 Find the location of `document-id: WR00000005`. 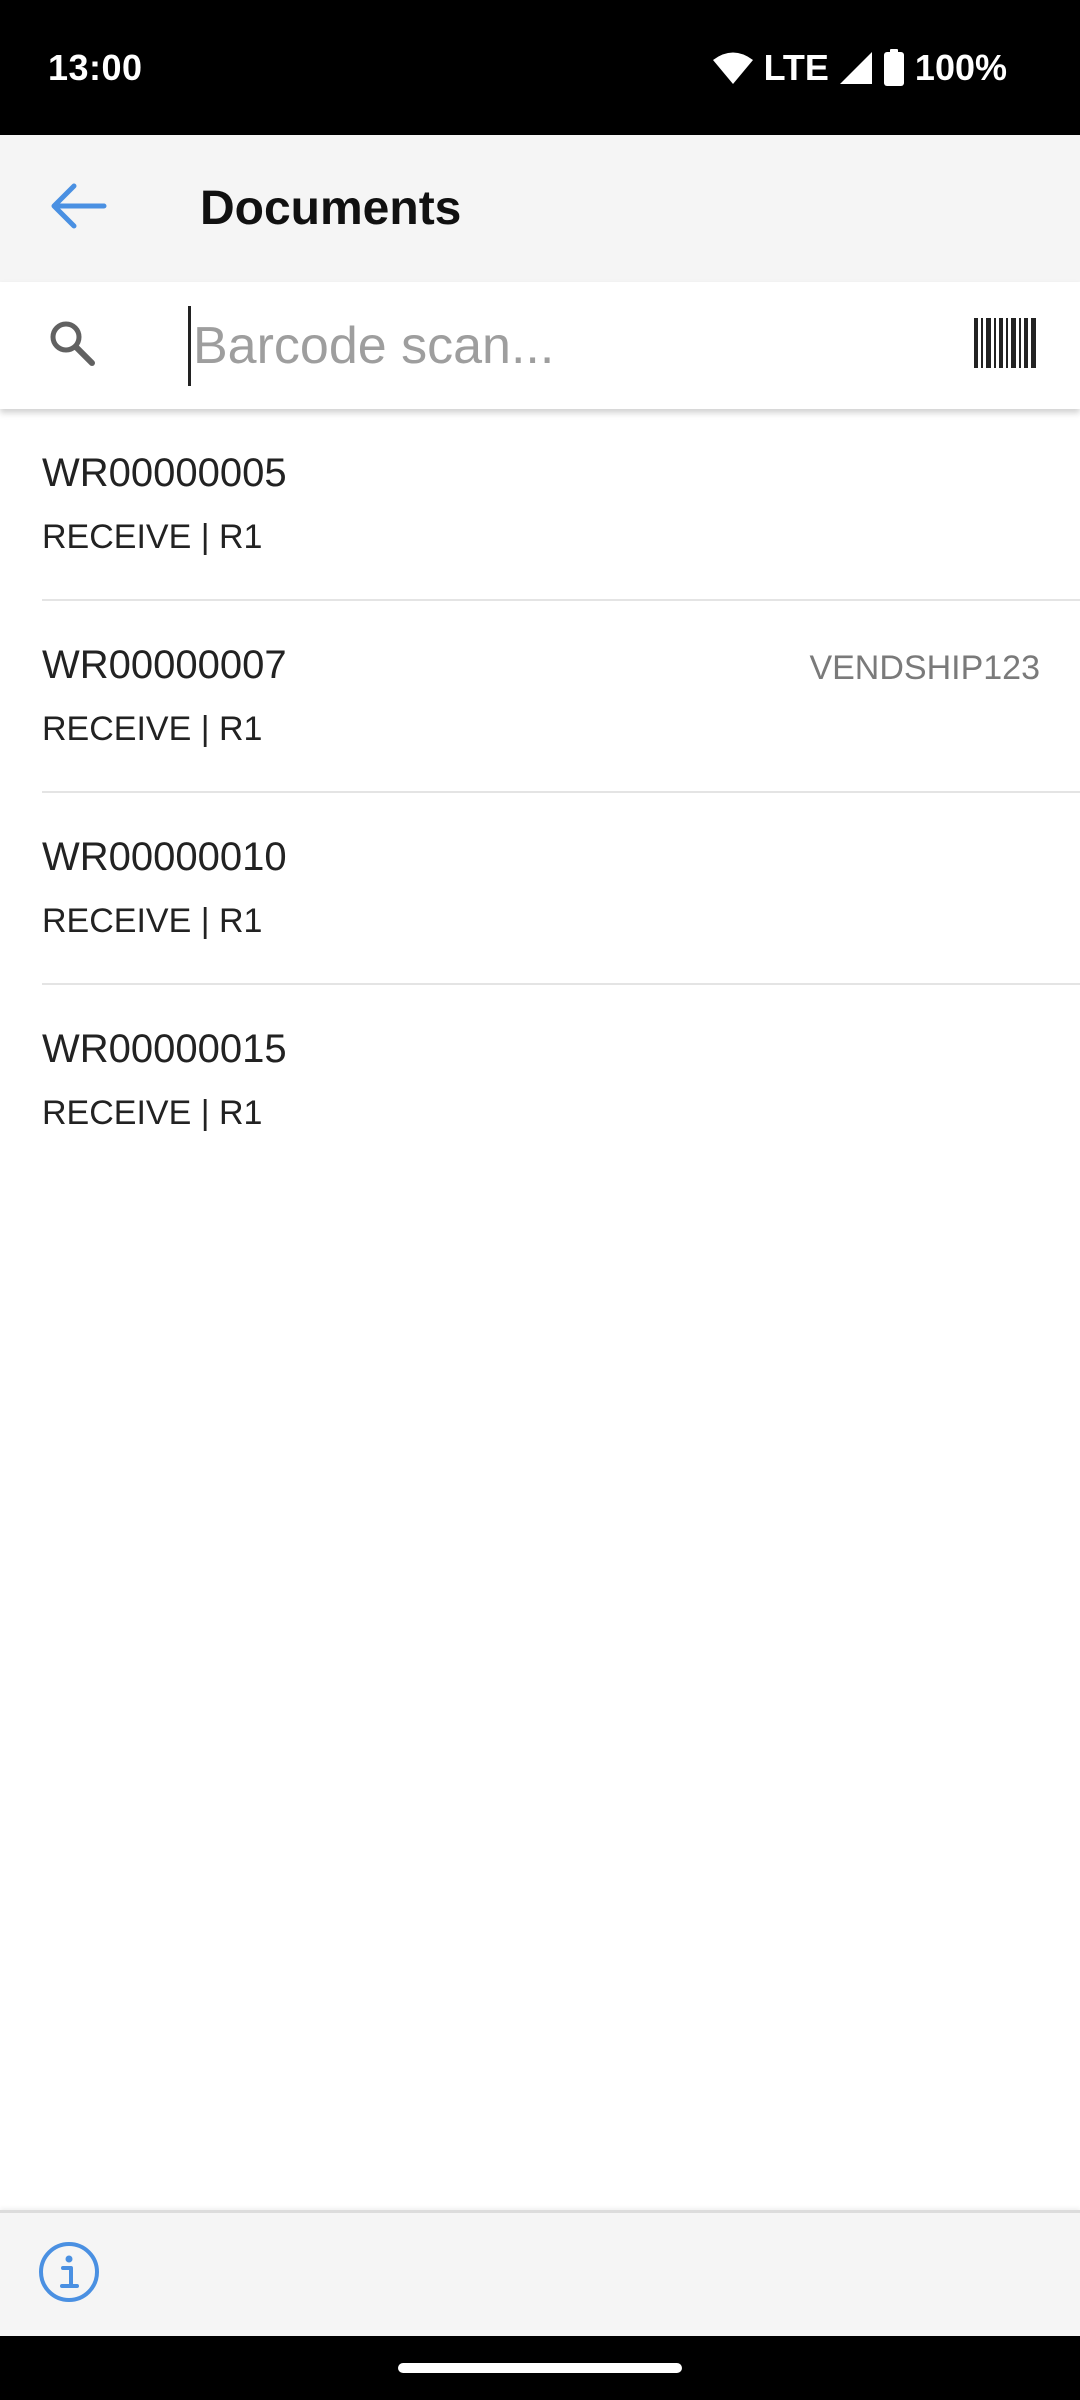

document-id: WR00000005 is located at coordinates (164, 473).